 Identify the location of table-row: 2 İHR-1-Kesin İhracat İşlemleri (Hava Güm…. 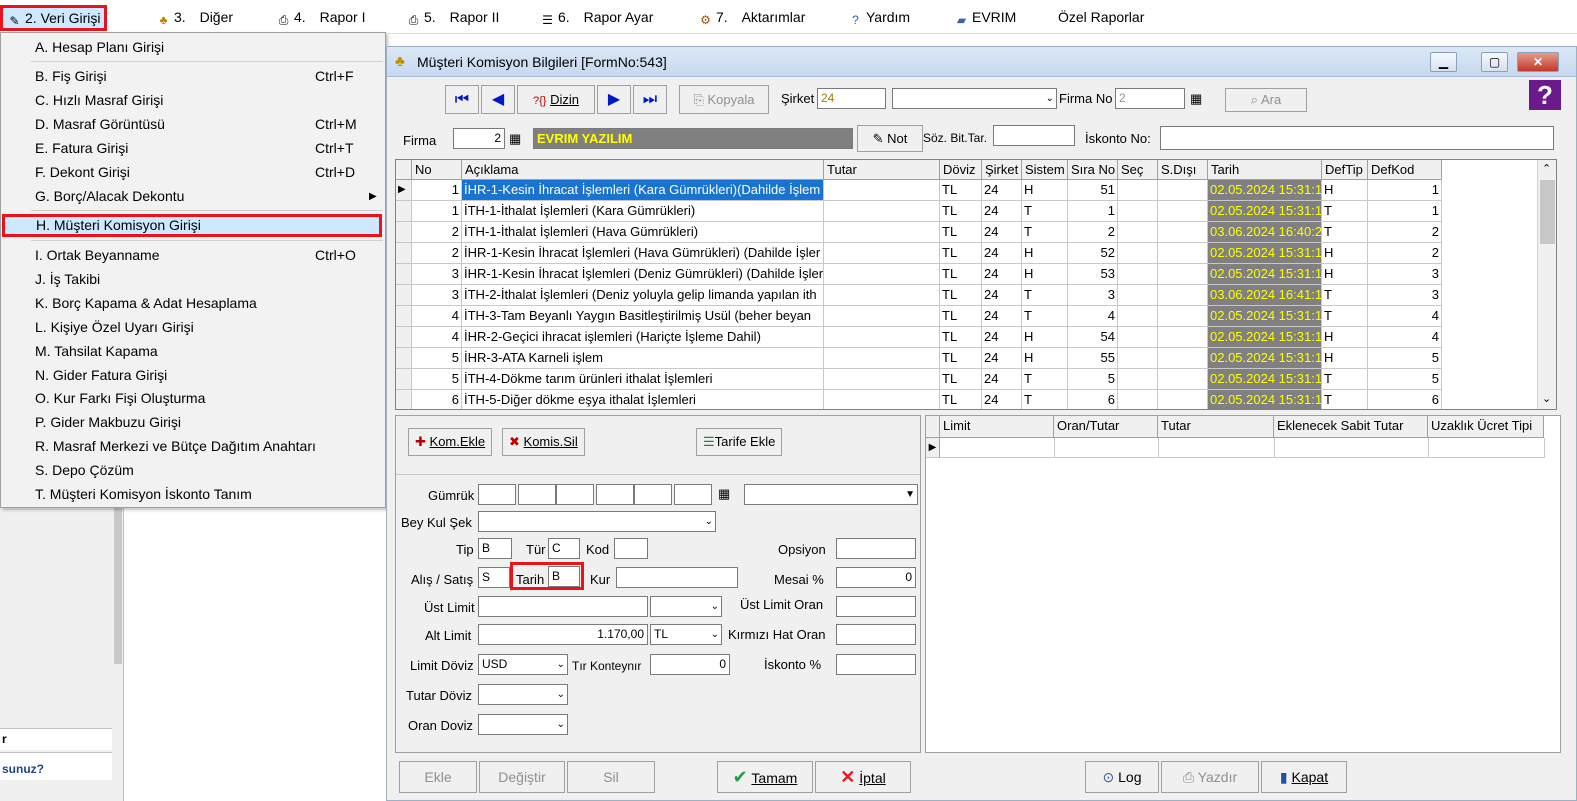
(966, 253).